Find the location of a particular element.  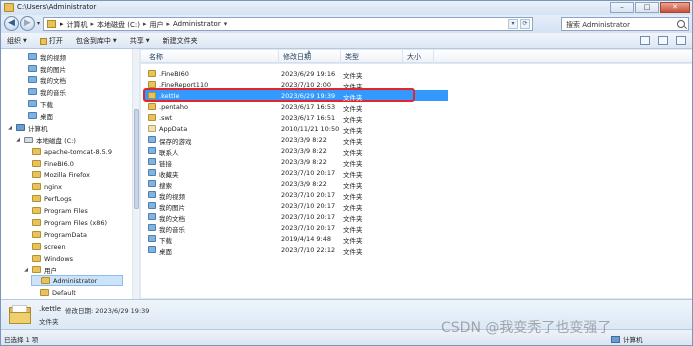

preview-pane-icon is located at coordinates (663, 40).